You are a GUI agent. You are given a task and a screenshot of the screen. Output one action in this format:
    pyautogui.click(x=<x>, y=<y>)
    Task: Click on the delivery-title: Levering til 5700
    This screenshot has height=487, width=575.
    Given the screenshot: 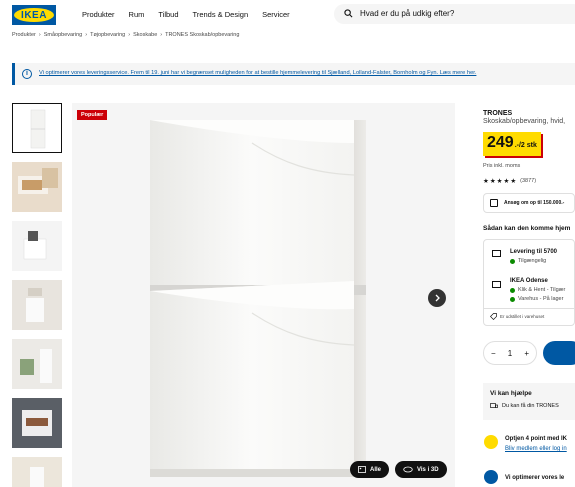 What is the action you would take?
    pyautogui.click(x=533, y=252)
    